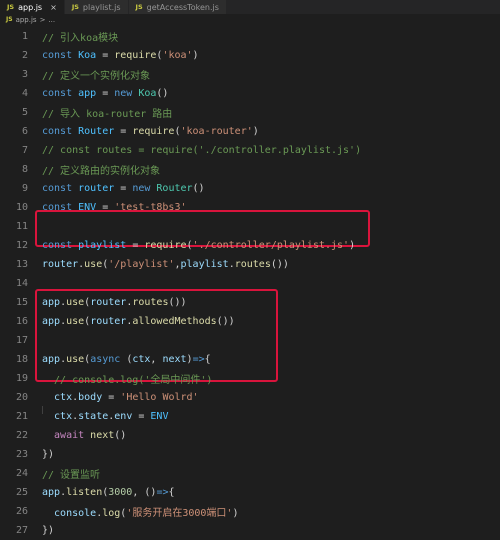 The width and height of the screenshot is (500, 540). I want to click on code-token: 'koa-router', so click(216, 131).